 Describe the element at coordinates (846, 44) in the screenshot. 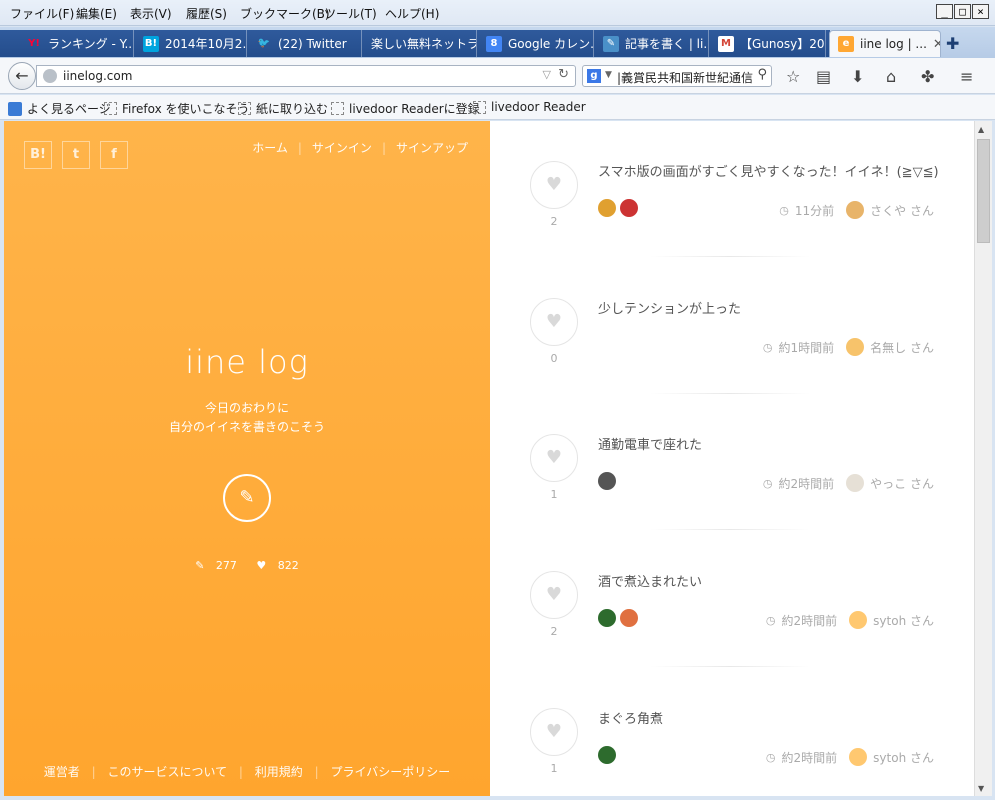

I see `iine-log-favicon: e` at that location.